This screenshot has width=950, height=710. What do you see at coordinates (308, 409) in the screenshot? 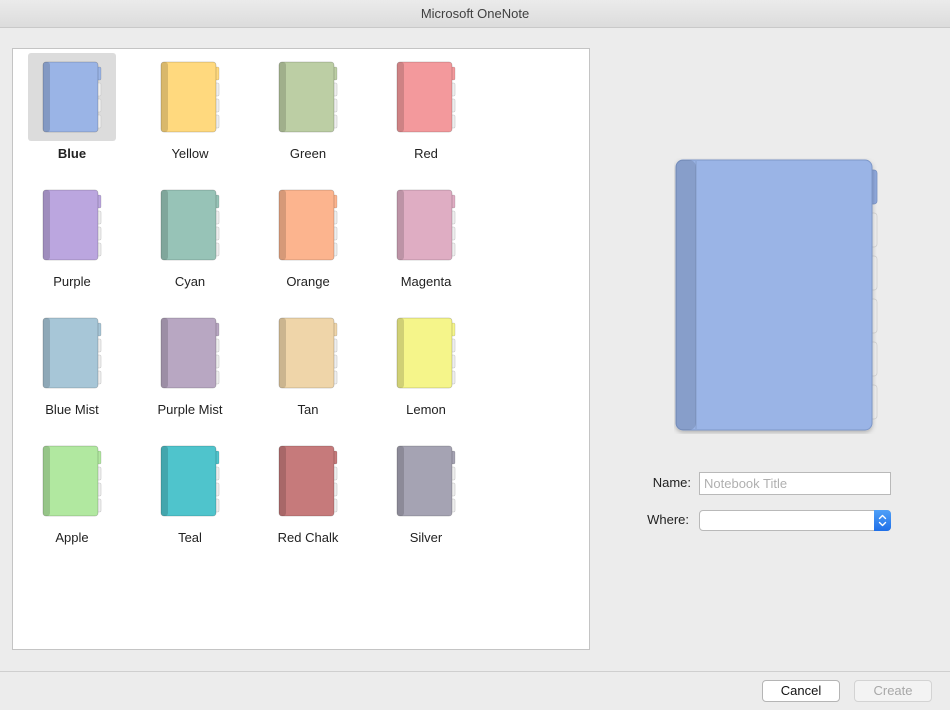
I see `color-option-label: Tan` at bounding box center [308, 409].